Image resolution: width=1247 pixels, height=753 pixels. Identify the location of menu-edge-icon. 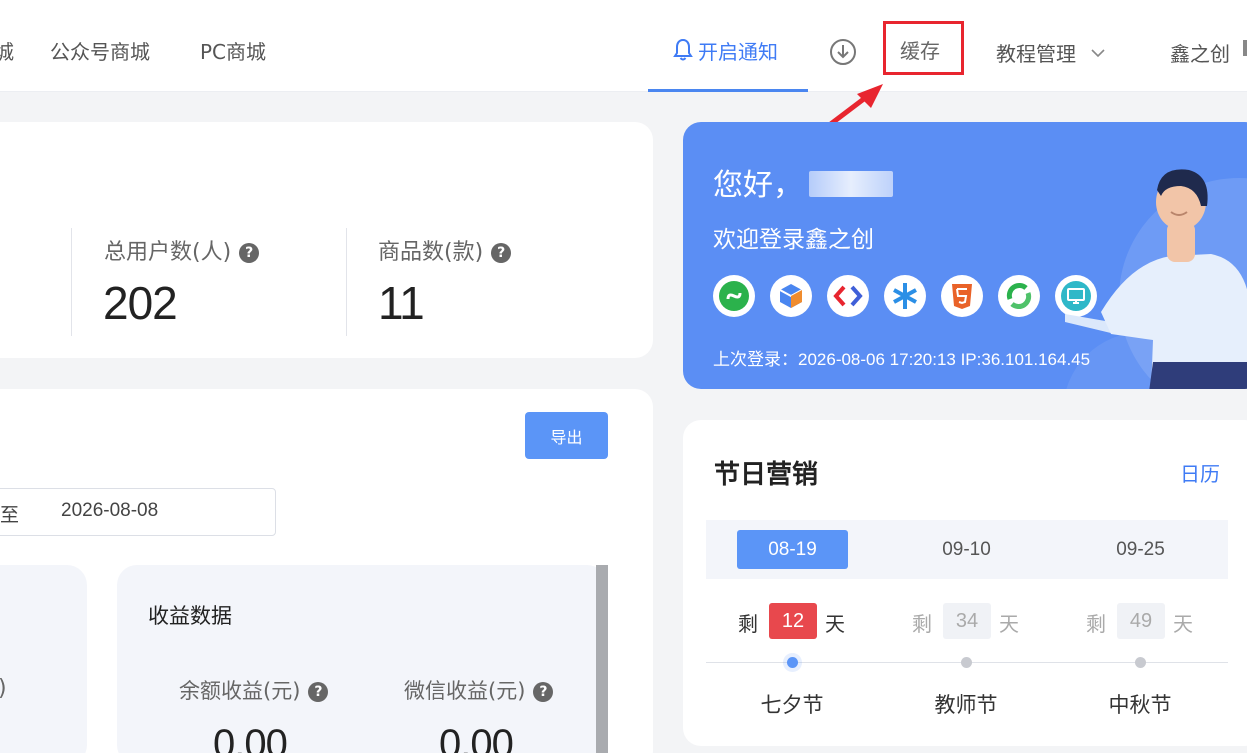
(1245, 48).